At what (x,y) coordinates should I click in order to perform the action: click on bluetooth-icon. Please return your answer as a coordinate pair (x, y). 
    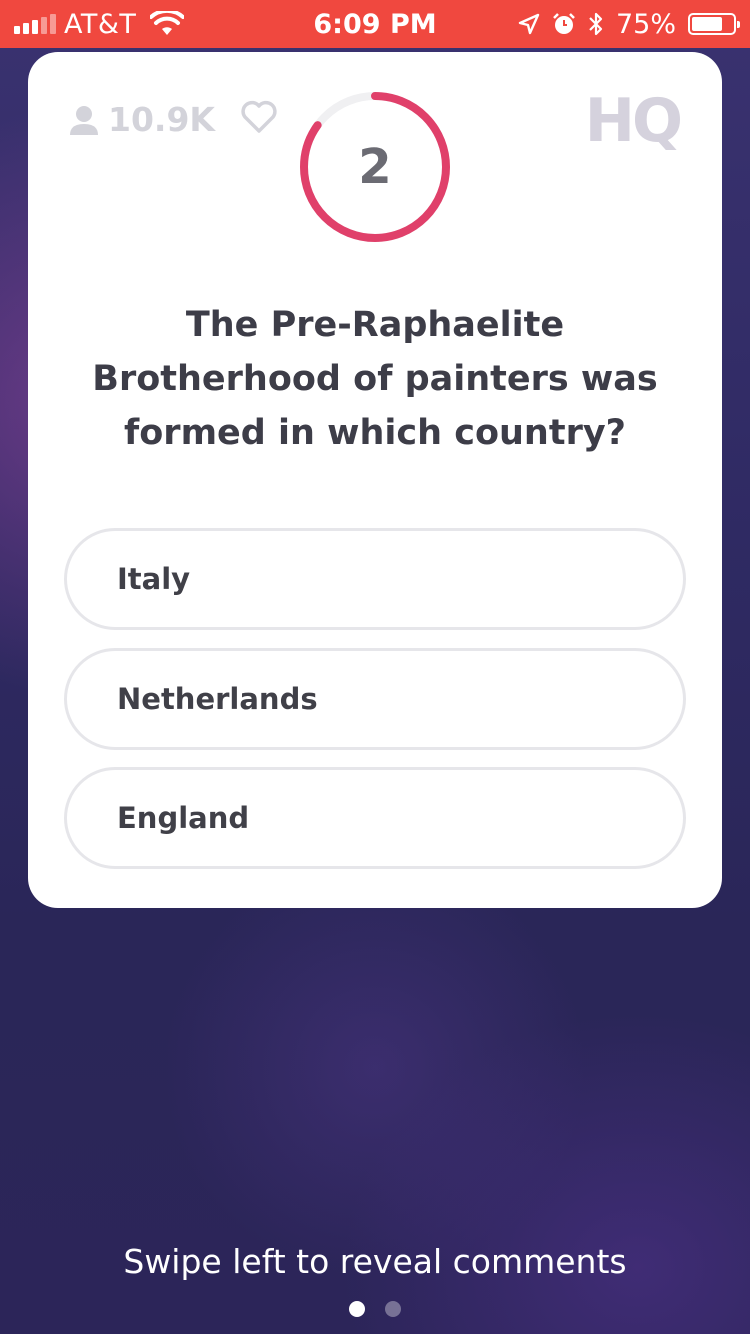
    Looking at the image, I should click on (596, 24).